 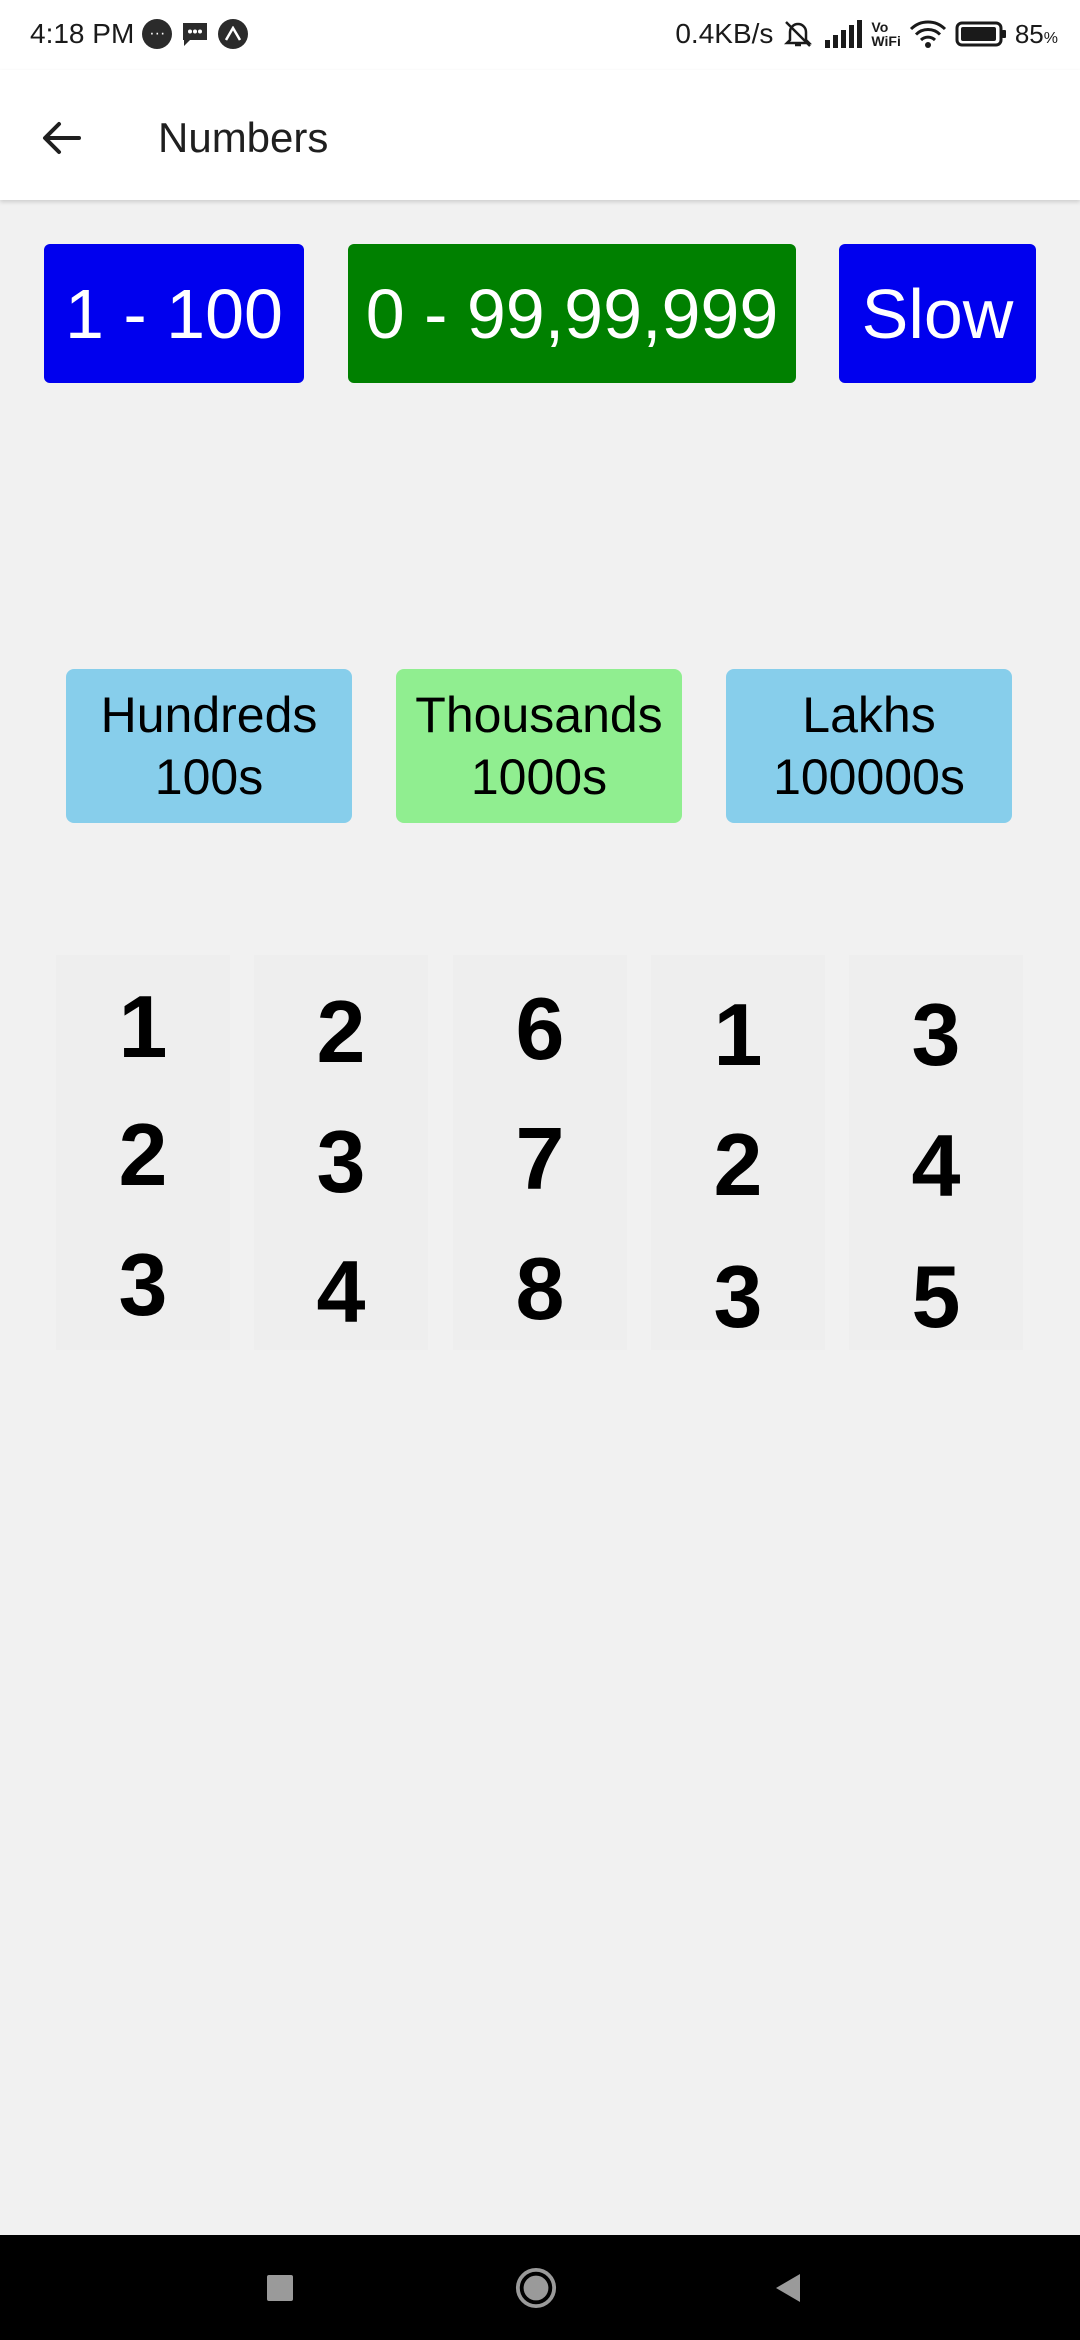 I want to click on hundreds-label: Hundreds, so click(x=209, y=715).